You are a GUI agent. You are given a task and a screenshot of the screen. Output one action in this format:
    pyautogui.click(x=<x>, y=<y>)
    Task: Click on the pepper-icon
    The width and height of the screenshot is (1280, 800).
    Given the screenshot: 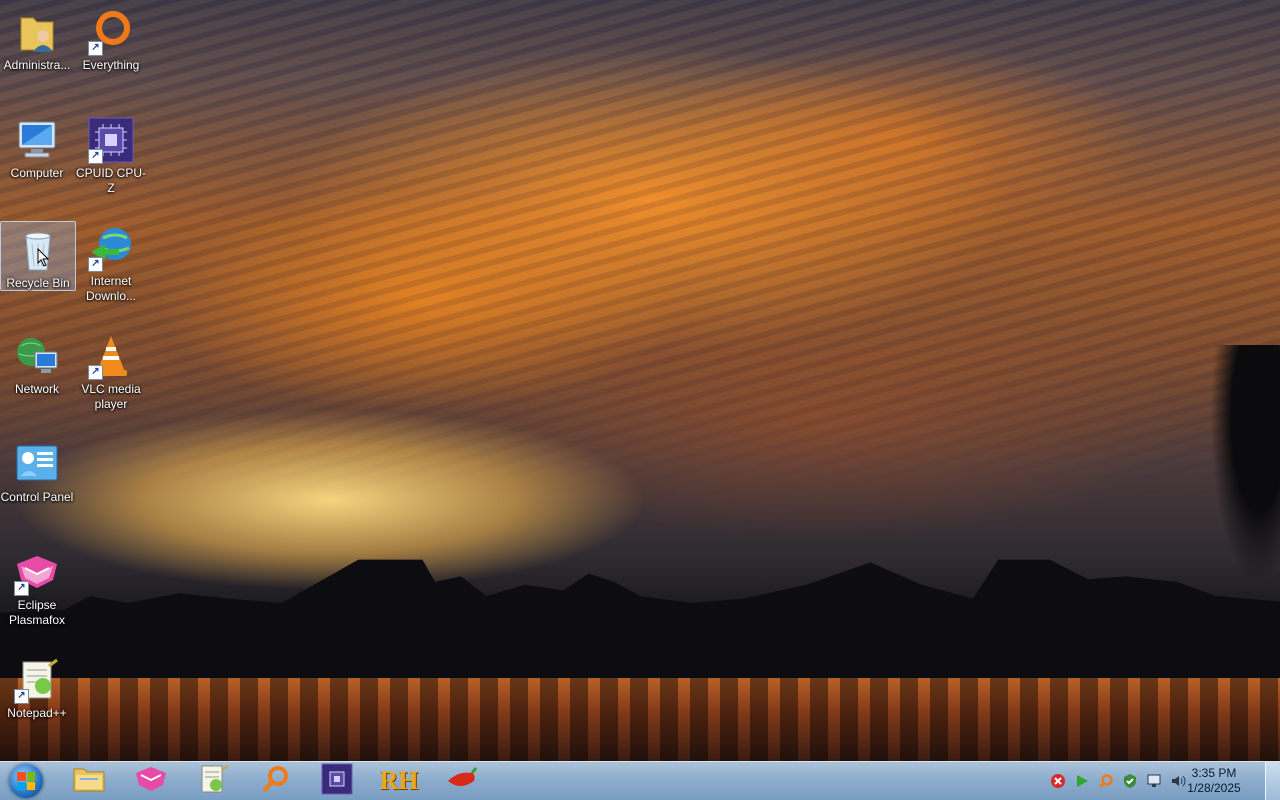 What is the action you would take?
    pyautogui.click(x=461, y=781)
    